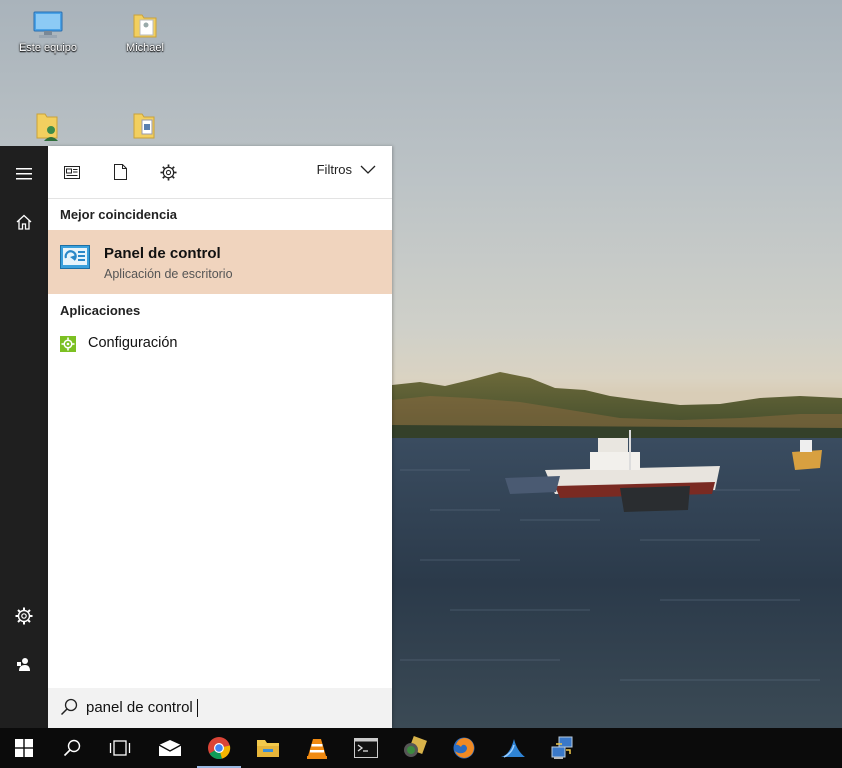 The image size is (842, 768). I want to click on start-button, so click(24, 748).